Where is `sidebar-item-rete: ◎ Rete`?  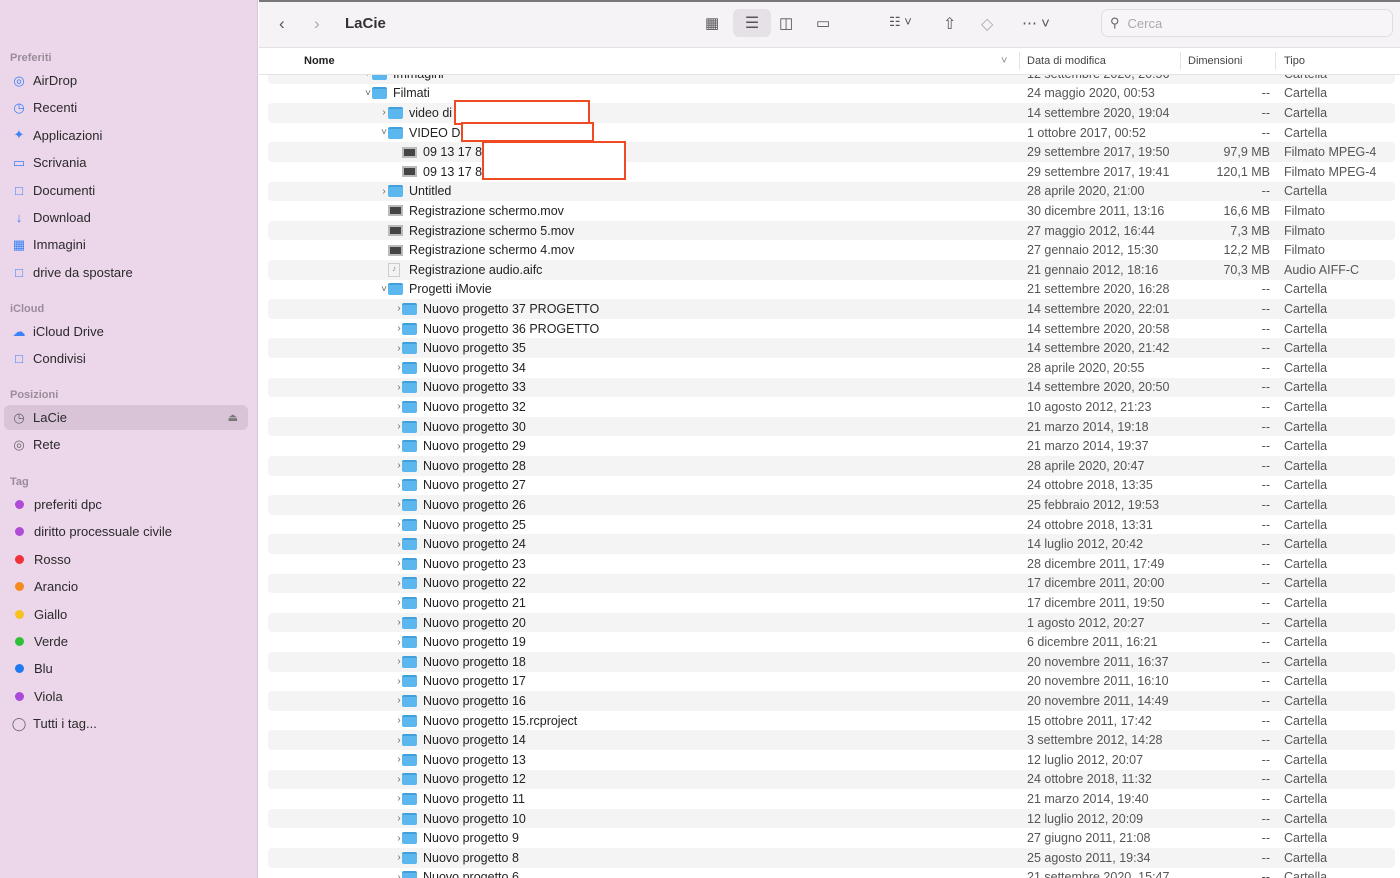 sidebar-item-rete: ◎ Rete is located at coordinates (126, 444).